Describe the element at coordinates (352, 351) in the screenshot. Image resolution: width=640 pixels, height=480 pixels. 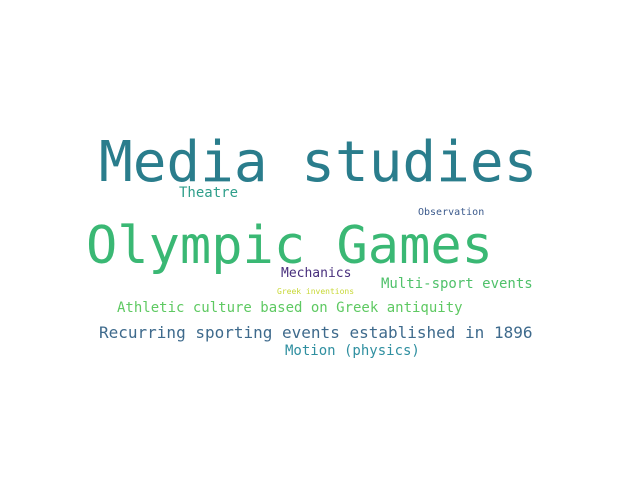
I see `word-motion-physics: Motion (physics)` at that location.